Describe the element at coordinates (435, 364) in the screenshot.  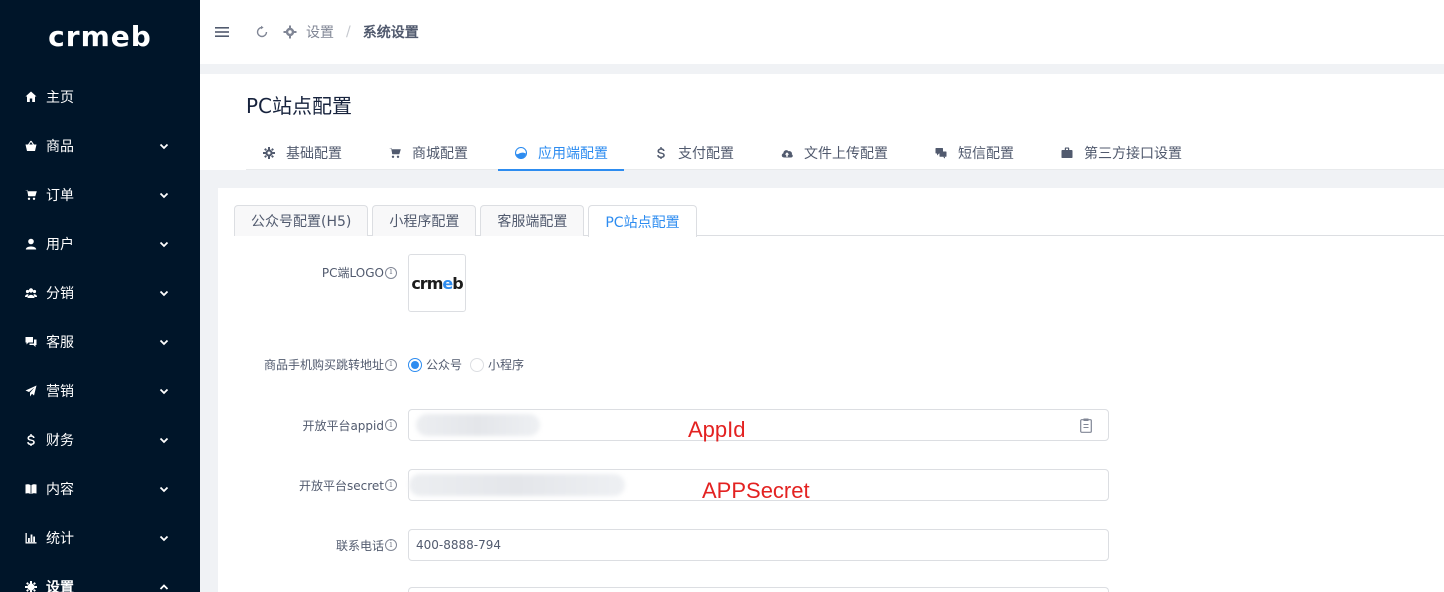
I see `jump-radio-option: 公众号` at that location.